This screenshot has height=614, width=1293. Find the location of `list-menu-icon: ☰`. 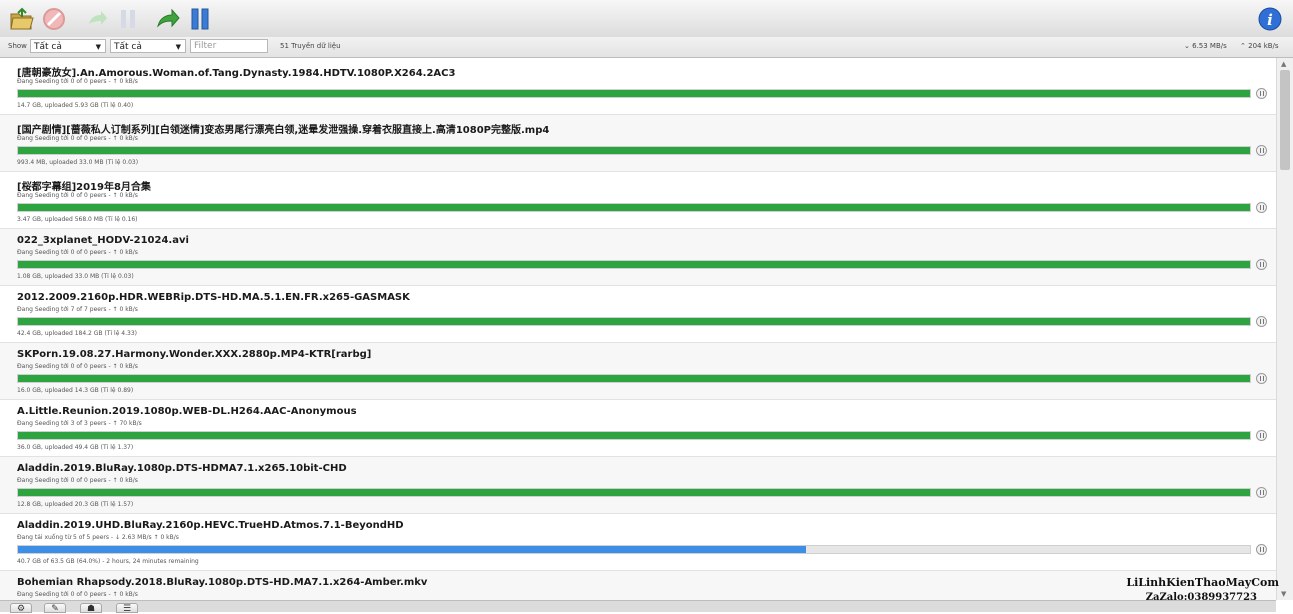

list-menu-icon: ☰ is located at coordinates (127, 609).